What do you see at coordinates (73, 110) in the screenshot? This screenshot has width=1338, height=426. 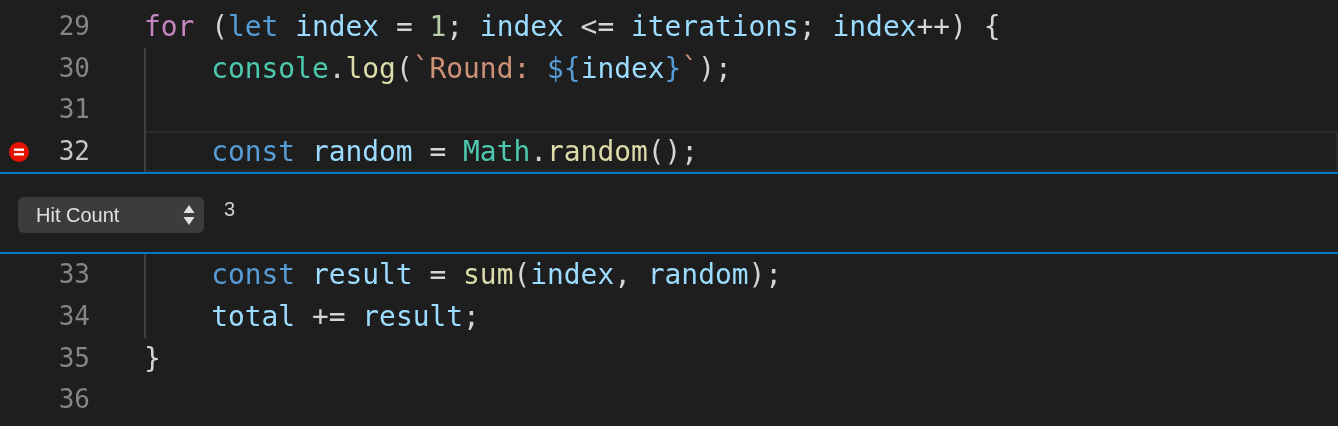 I see `line-number: 31` at bounding box center [73, 110].